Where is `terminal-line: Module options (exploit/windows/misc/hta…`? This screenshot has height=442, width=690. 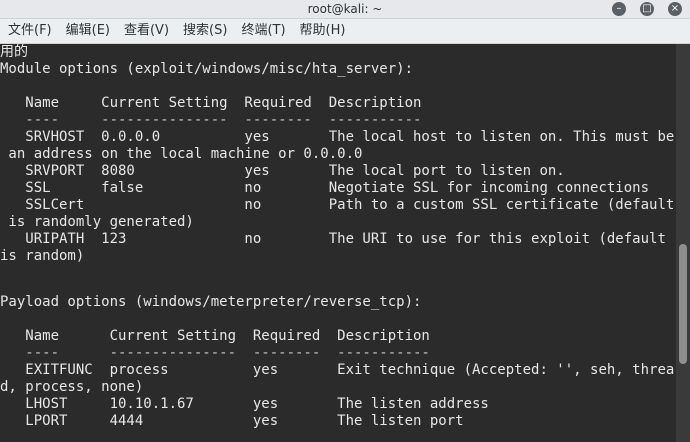 terminal-line: Module options (exploit/windows/misc/hta… is located at coordinates (207, 69).